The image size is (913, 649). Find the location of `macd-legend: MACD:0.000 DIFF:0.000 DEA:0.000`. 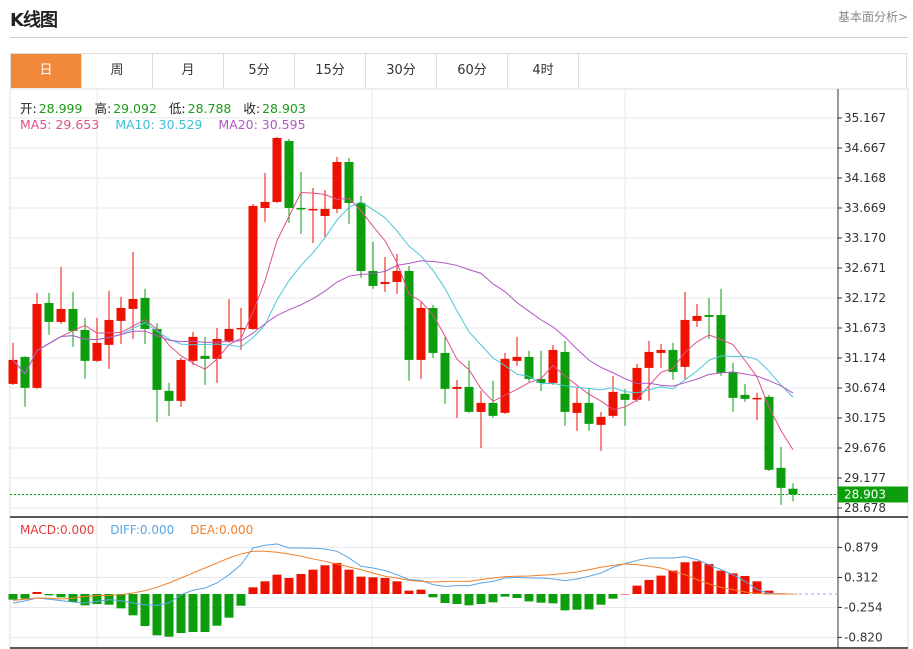

macd-legend: MACD:0.000 DIFF:0.000 DEA:0.000 is located at coordinates (137, 530).